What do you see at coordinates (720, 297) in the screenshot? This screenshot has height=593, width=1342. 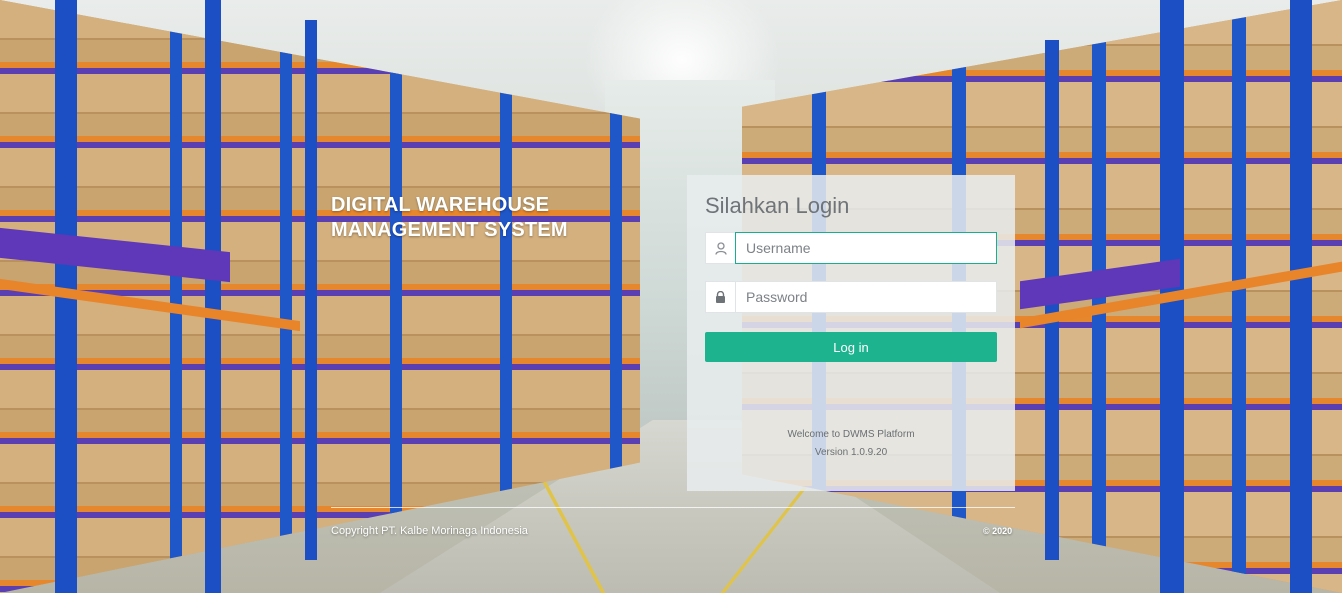 I see `lock-icon` at bounding box center [720, 297].